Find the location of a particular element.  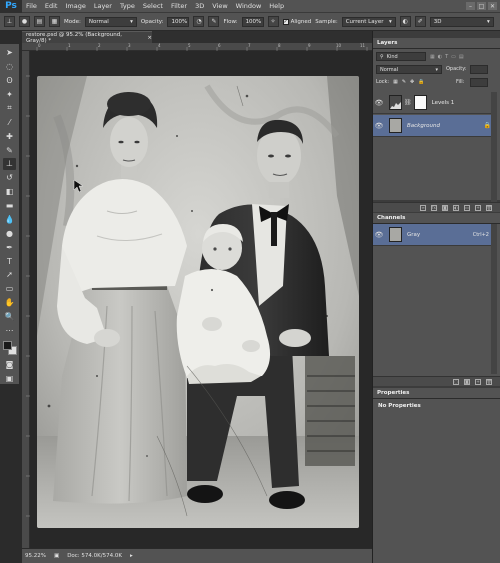

add-mask-icon: ◙ is located at coordinates (445, 207).